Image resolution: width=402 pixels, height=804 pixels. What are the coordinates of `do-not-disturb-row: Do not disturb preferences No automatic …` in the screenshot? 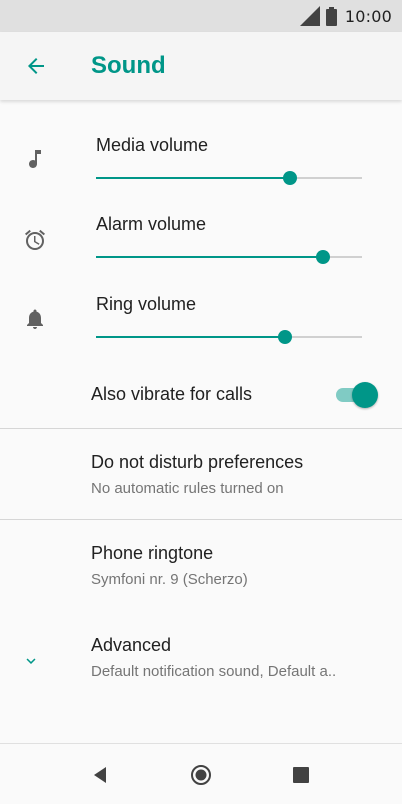 It's located at (201, 469).